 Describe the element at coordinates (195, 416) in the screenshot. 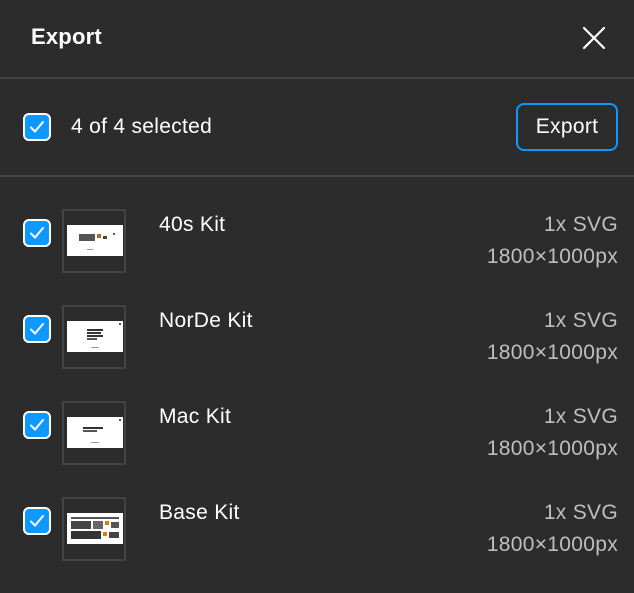

I see `item-name: Mac Kit` at that location.